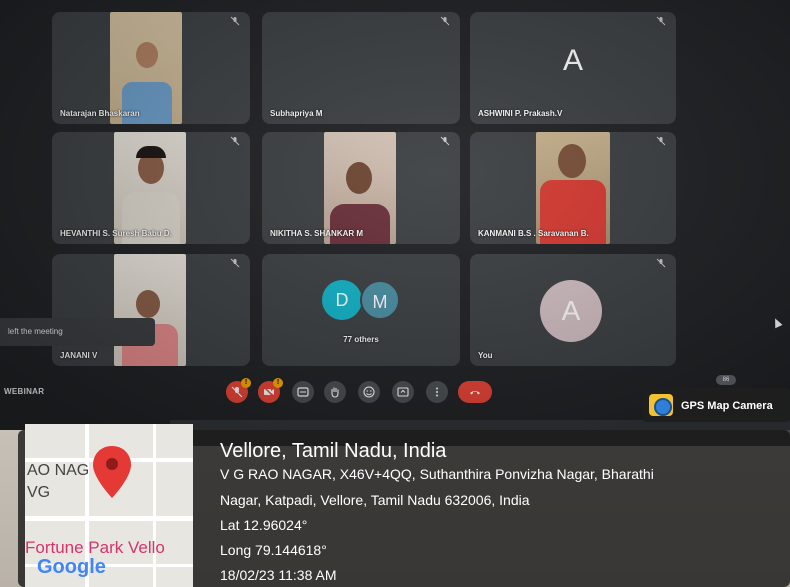 This screenshot has width=790, height=587. Describe the element at coordinates (79, 355) in the screenshot. I see `participant-name: JANANI V` at that location.